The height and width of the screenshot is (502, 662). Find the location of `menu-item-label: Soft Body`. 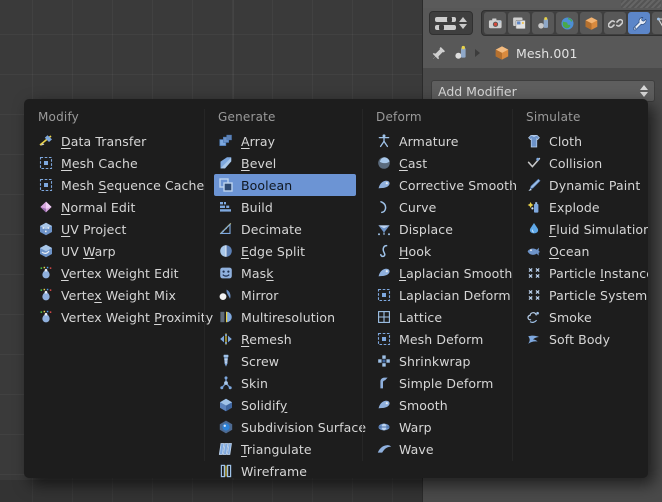

menu-item-label: Soft Body is located at coordinates (580, 339).